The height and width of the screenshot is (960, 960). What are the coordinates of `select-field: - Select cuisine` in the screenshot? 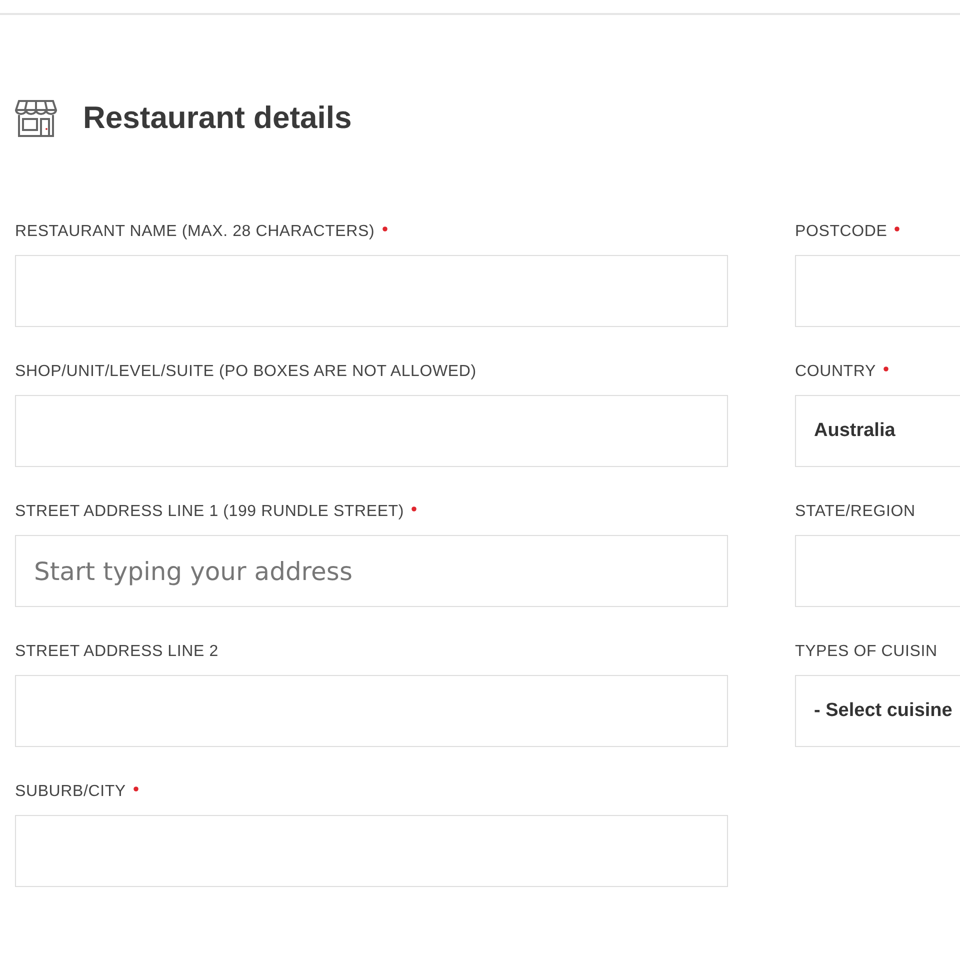 It's located at (877, 711).